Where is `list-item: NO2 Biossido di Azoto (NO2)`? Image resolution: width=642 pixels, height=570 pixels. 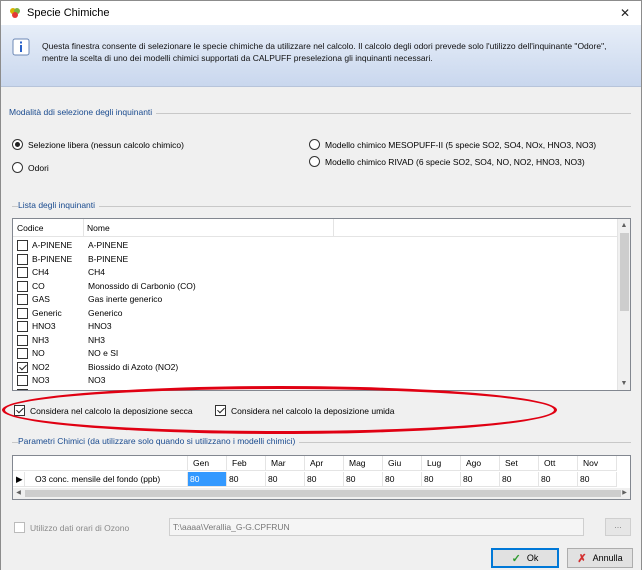
list-item: NO2 Biossido di Azoto (NO2) is located at coordinates (315, 367).